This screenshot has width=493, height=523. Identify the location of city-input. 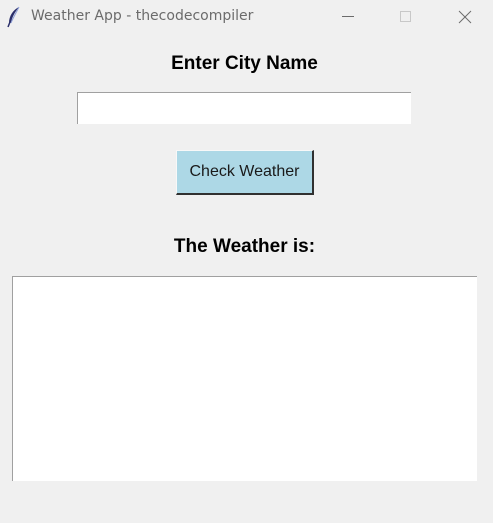
(244, 108).